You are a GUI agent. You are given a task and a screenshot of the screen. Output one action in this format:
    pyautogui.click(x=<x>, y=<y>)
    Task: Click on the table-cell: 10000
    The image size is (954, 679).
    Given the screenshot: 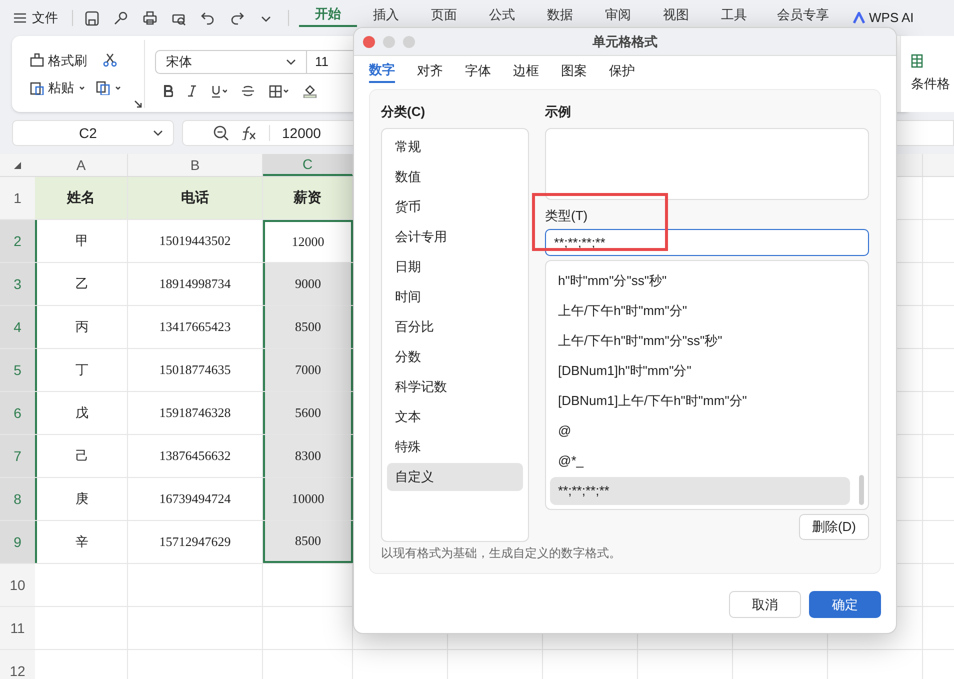 What is the action you would take?
    pyautogui.click(x=308, y=499)
    